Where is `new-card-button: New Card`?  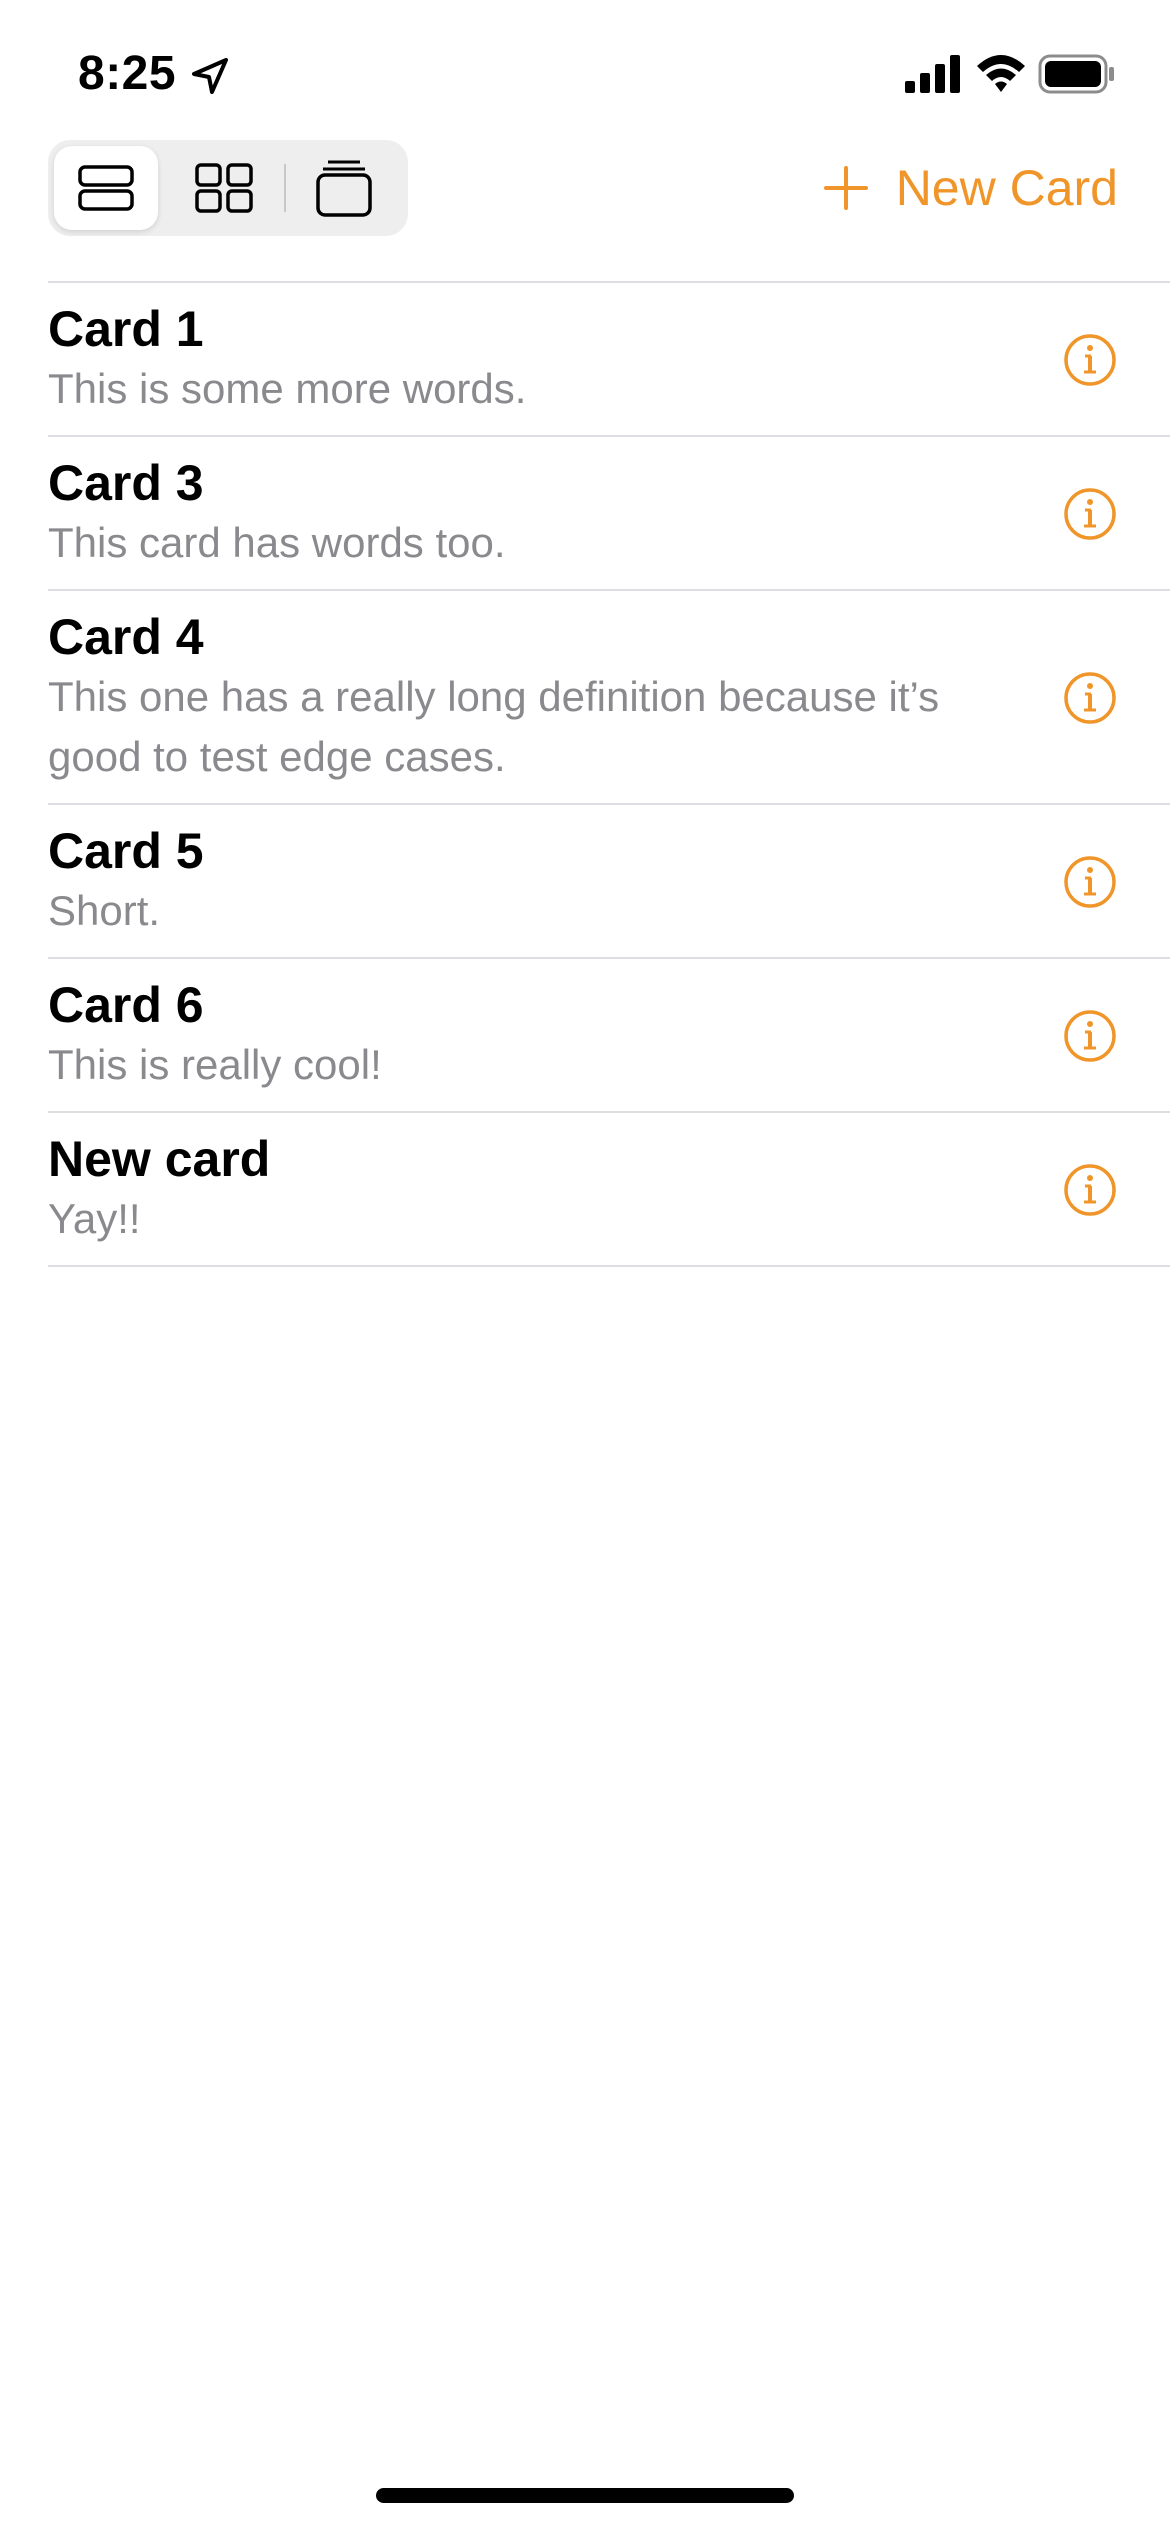
new-card-button: New Card is located at coordinates (970, 188).